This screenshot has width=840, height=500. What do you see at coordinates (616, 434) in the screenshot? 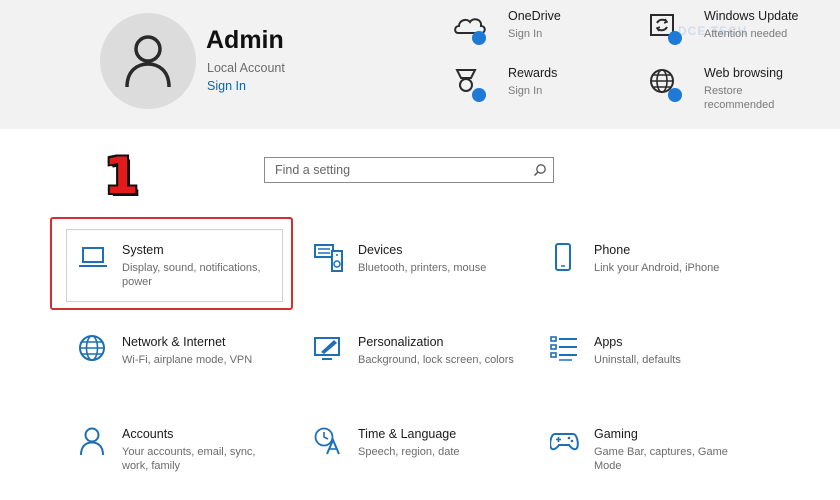
I see `category-title: Gaming` at bounding box center [616, 434].